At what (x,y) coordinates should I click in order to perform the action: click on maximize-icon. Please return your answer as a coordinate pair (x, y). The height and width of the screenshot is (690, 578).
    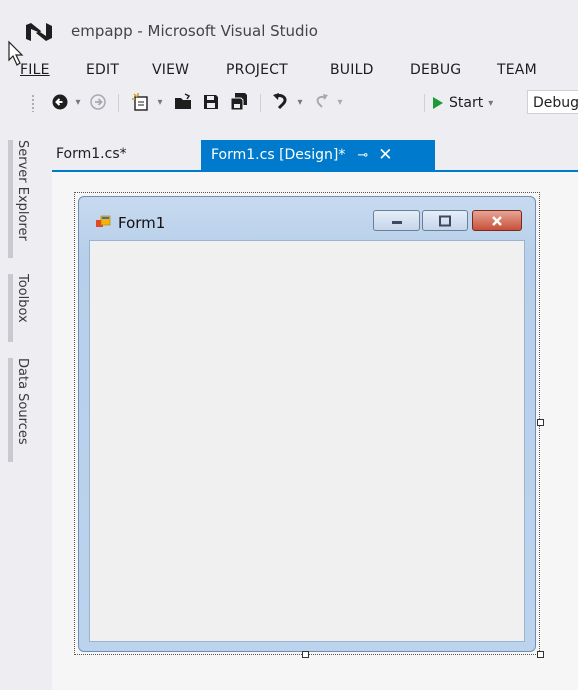
    Looking at the image, I should click on (445, 220).